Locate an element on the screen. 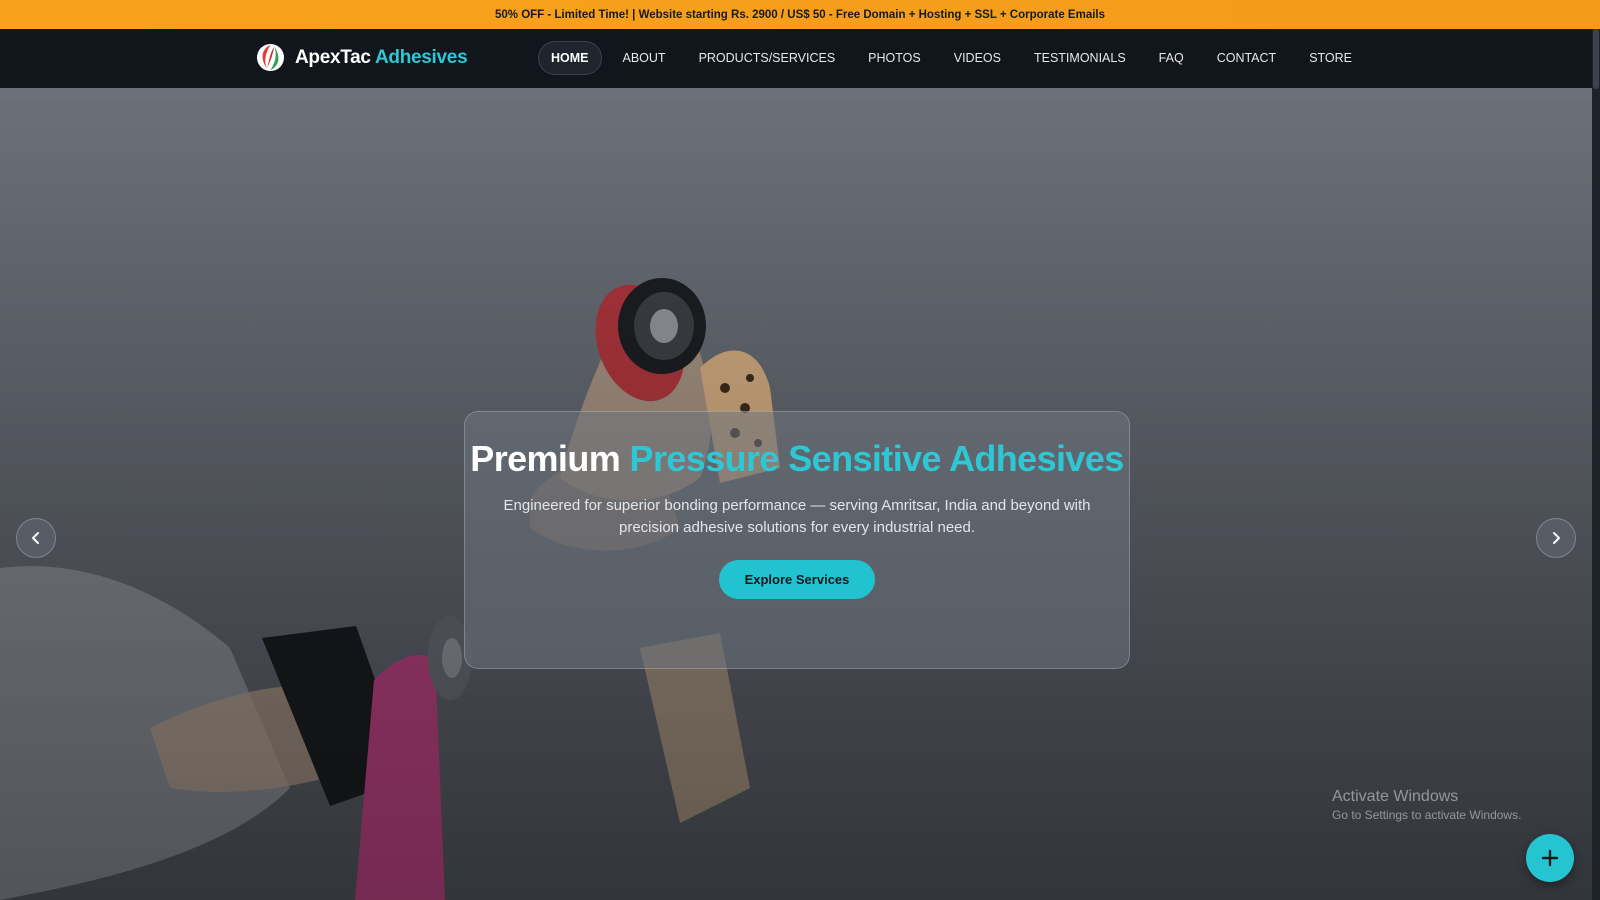 This screenshot has height=900, width=1600. watermark-title: Activate Windows is located at coordinates (1395, 796).